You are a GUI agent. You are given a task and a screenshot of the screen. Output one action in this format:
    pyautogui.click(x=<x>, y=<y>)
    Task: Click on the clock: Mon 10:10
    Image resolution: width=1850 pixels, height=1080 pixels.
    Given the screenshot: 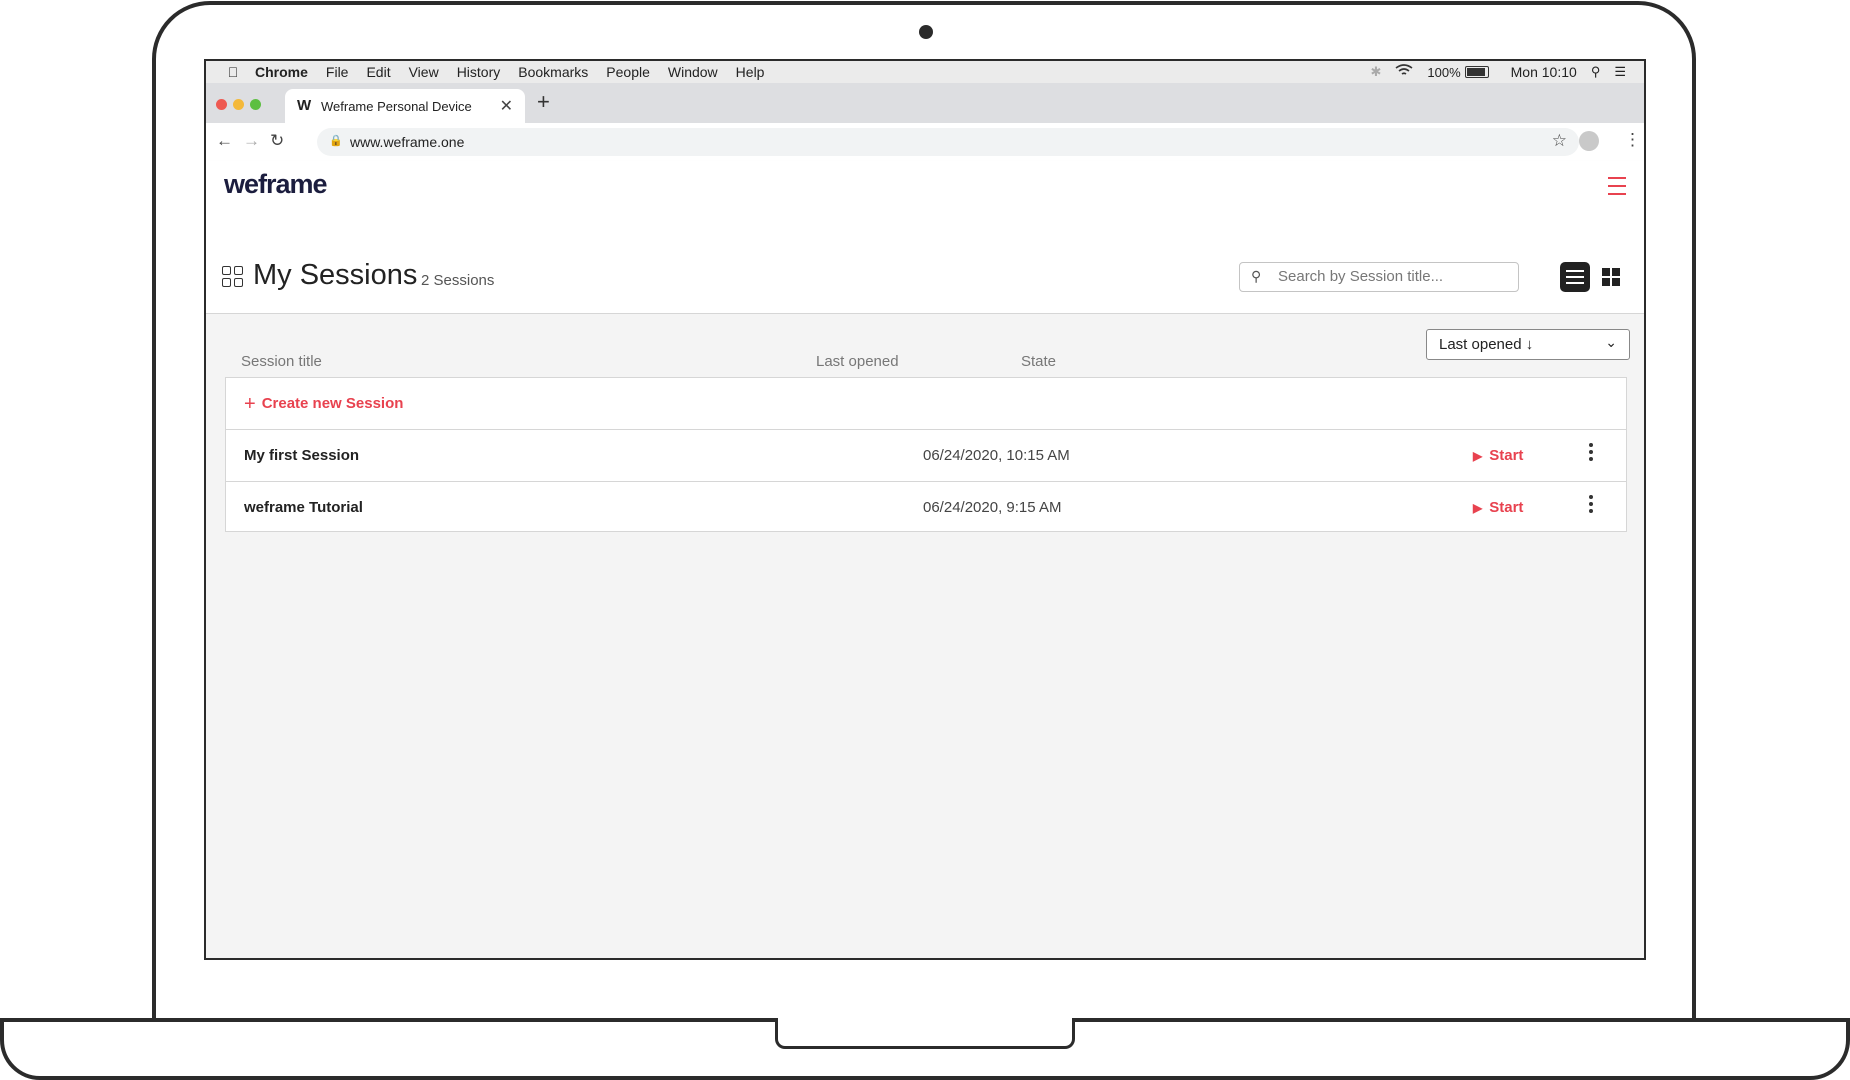 What is the action you would take?
    pyautogui.click(x=1544, y=72)
    